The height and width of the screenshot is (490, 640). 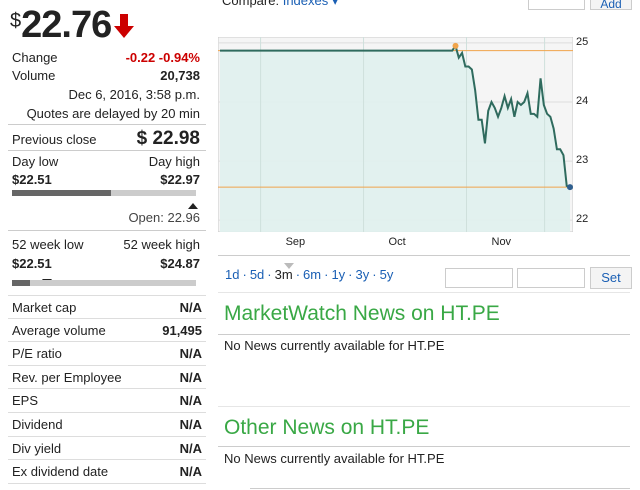 What do you see at coordinates (134, 94) in the screenshot?
I see `quote-datetime: Dec 6, 2016, 3:58 p.m.` at bounding box center [134, 94].